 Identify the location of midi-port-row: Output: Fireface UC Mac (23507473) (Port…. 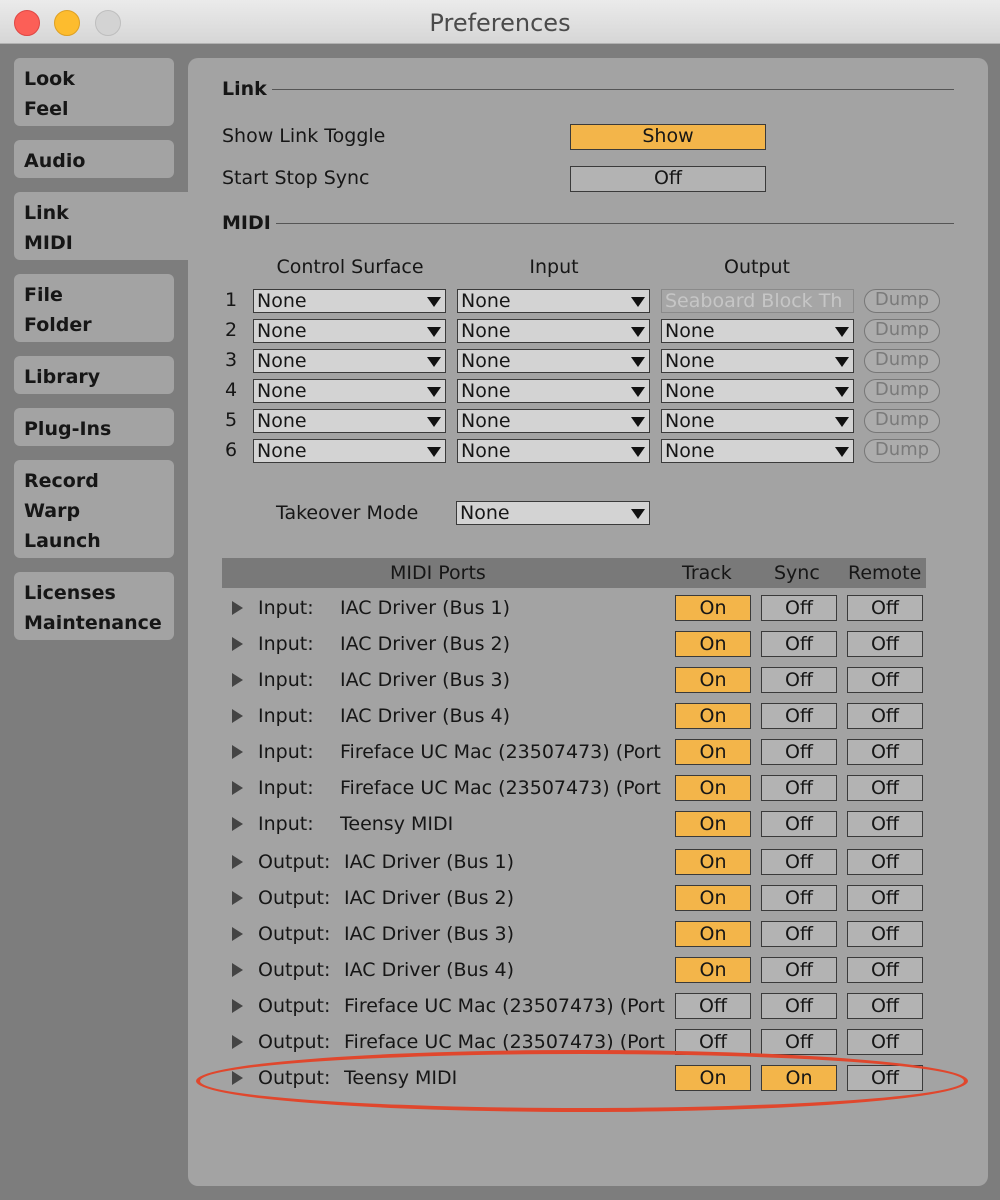
(574, 1043).